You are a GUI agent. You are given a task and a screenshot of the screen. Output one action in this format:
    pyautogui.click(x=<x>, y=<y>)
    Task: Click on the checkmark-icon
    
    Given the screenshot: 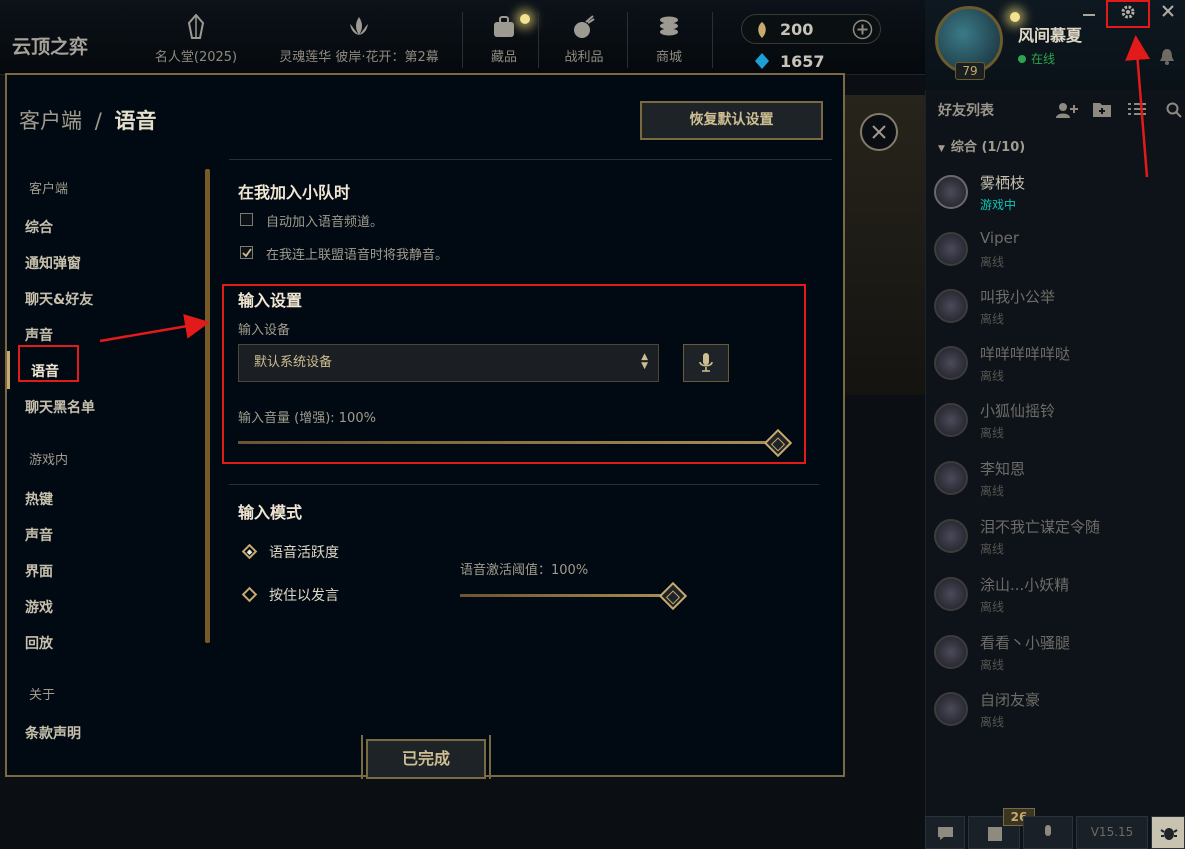 What is the action you would take?
    pyautogui.click(x=247, y=253)
    